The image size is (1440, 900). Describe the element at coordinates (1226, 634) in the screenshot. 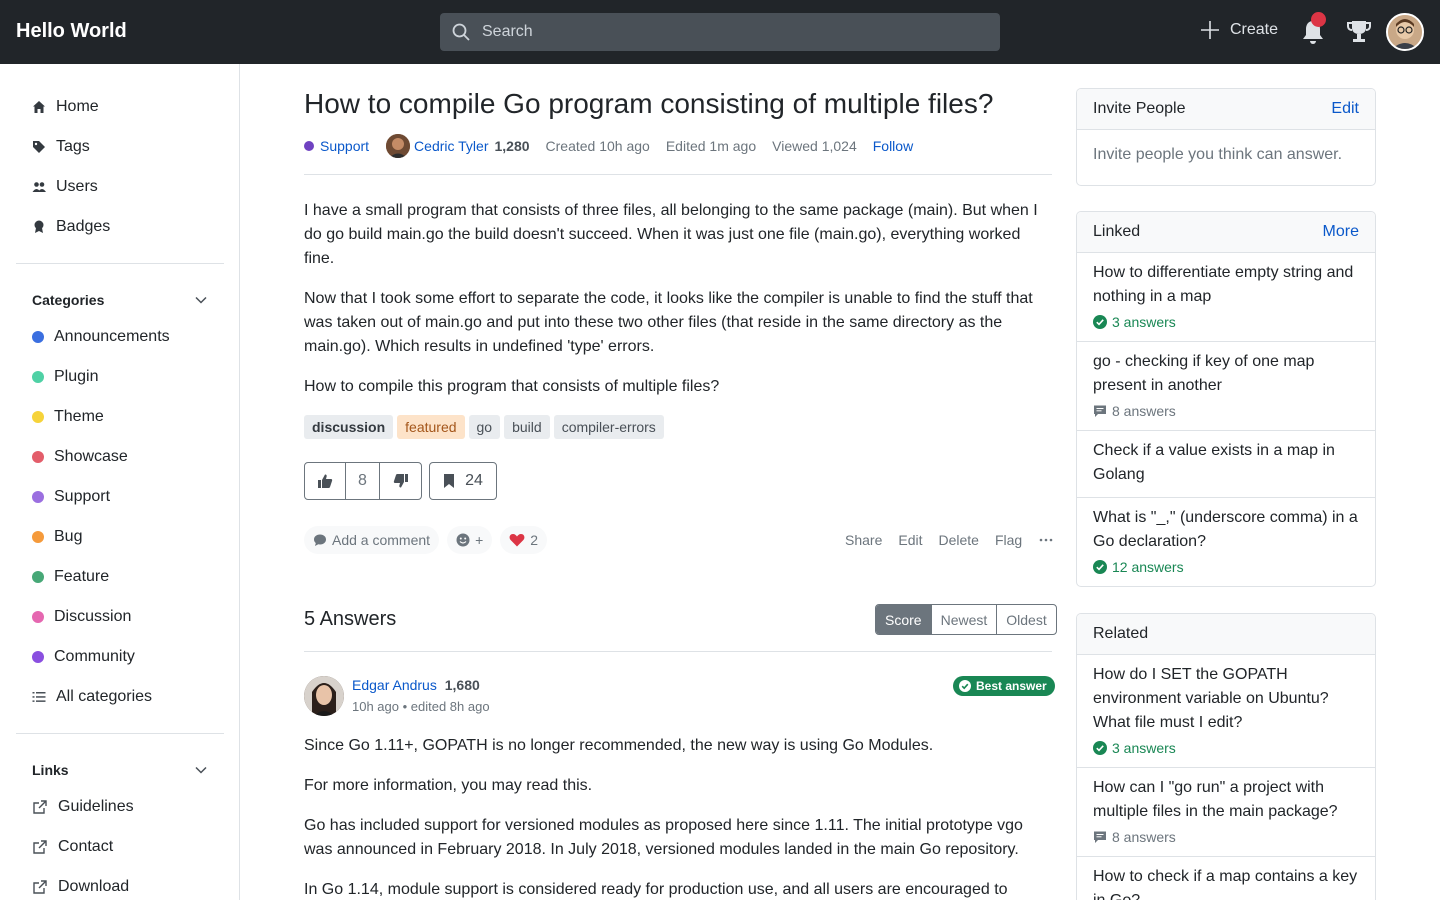

I see `card-header: Related` at that location.